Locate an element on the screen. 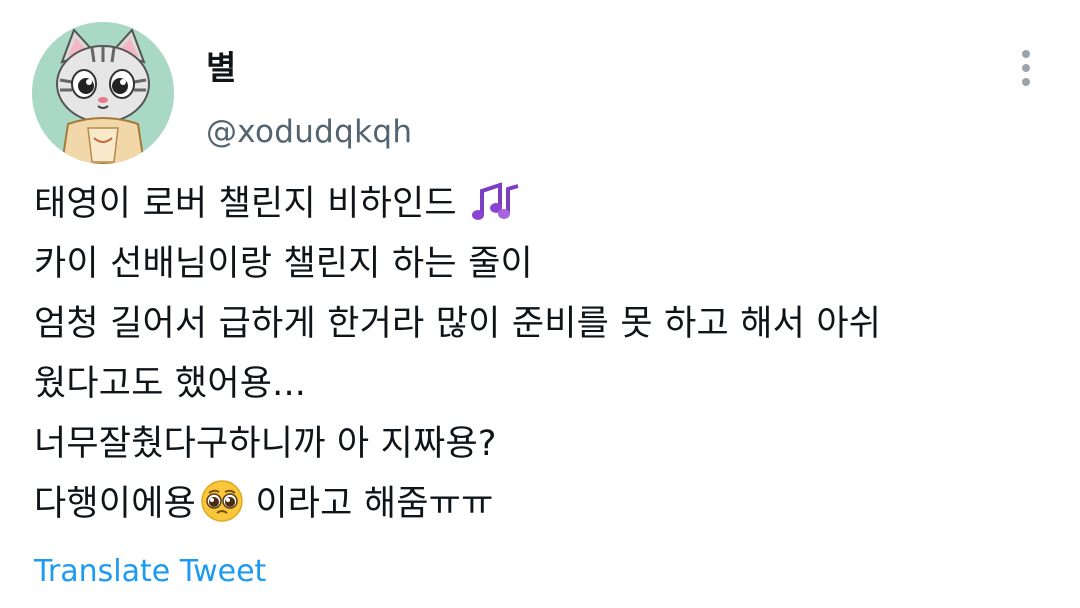  tweet-line: 카이 선배님이랑 챌린지 하는 줄이 is located at coordinates (549, 264).